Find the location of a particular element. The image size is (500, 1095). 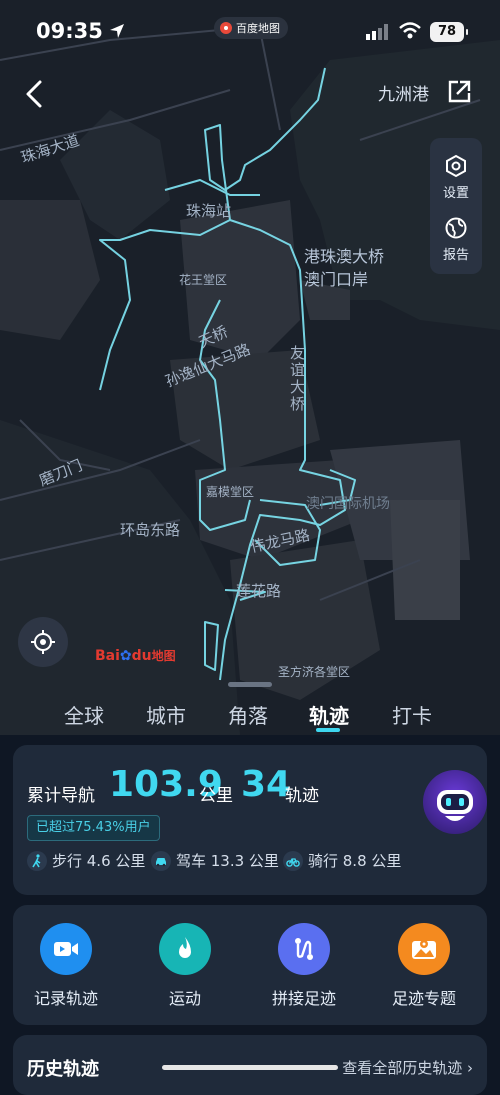

location-label: 九洲港 is located at coordinates (403, 95).